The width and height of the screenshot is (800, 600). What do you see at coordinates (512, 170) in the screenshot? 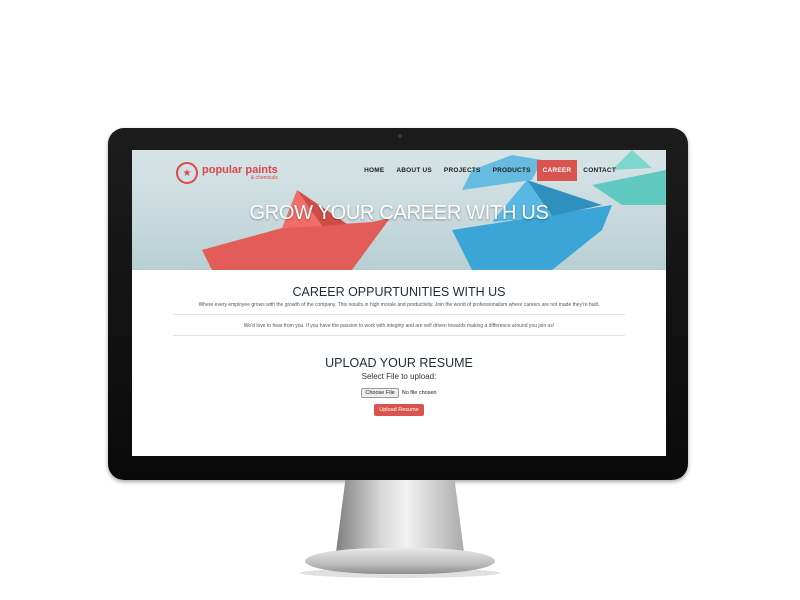
I see `nav-products: PRODUCTS` at bounding box center [512, 170].